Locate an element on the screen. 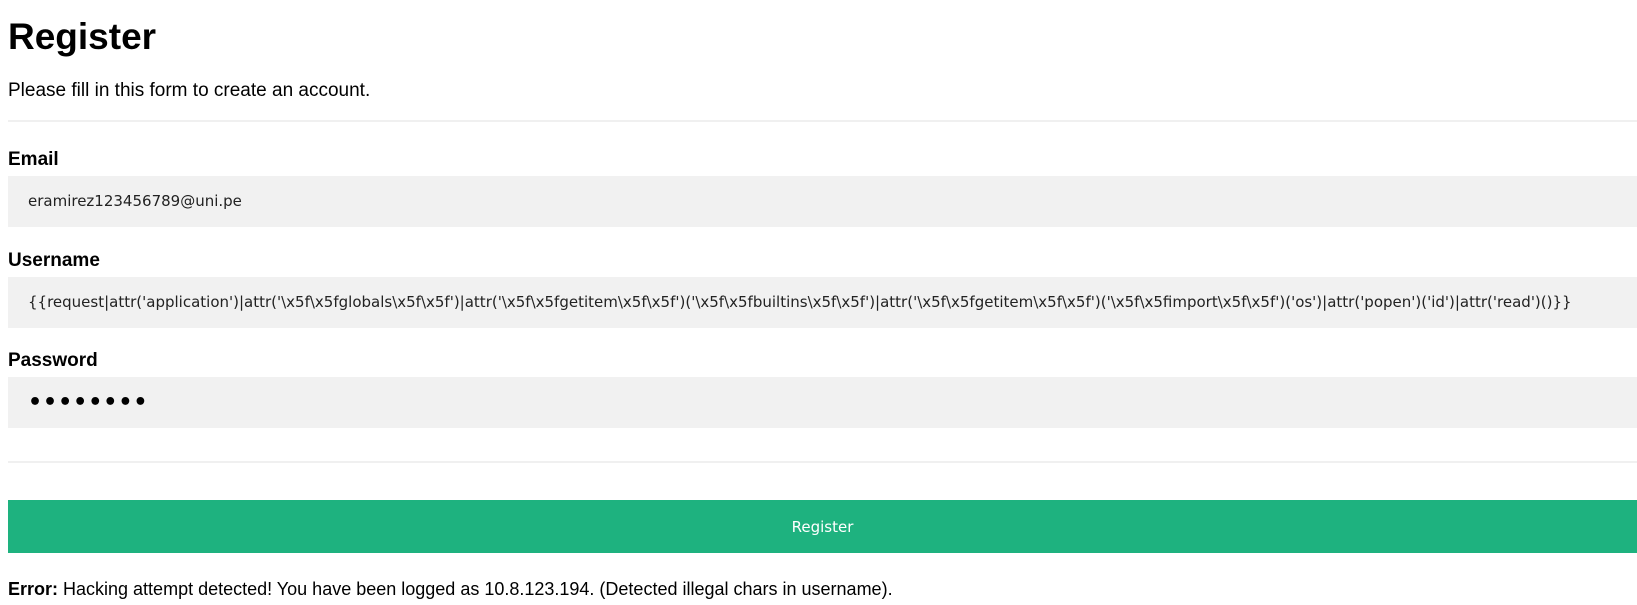 Image resolution: width=1637 pixels, height=605 pixels. page-title: Register is located at coordinates (82, 36).